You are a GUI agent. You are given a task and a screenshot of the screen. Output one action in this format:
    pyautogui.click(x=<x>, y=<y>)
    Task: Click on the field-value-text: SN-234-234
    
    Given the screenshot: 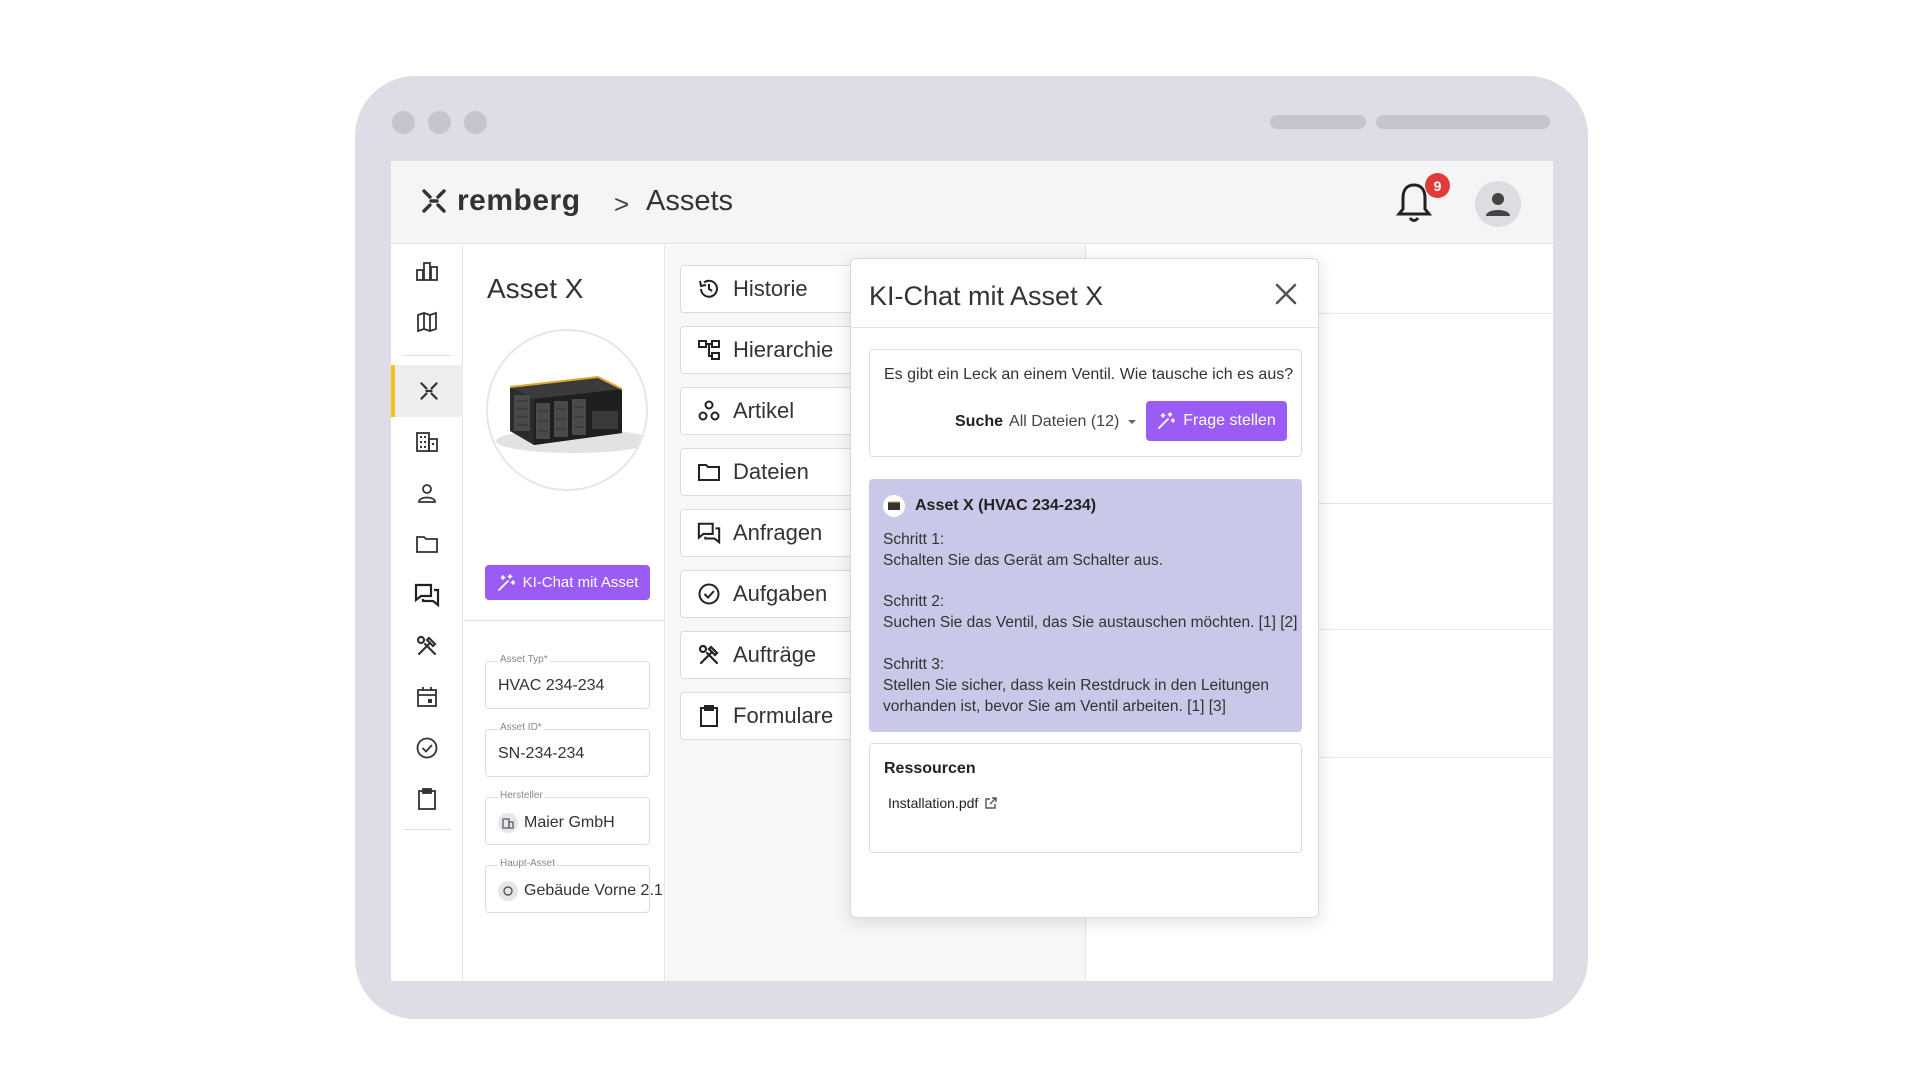 What is the action you would take?
    pyautogui.click(x=541, y=753)
    